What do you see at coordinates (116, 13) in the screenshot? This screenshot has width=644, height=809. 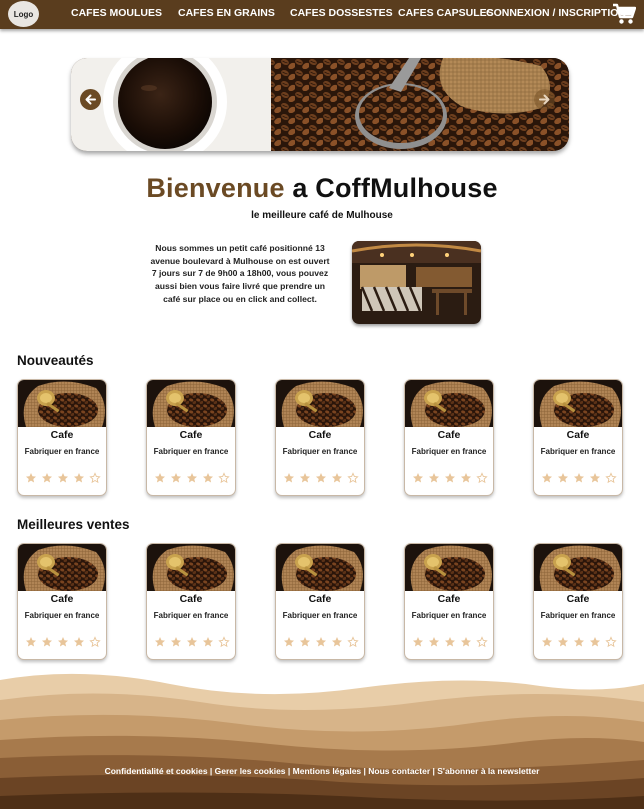 I see `nav-link-cafes-moulues: CAFES MOULUES` at bounding box center [116, 13].